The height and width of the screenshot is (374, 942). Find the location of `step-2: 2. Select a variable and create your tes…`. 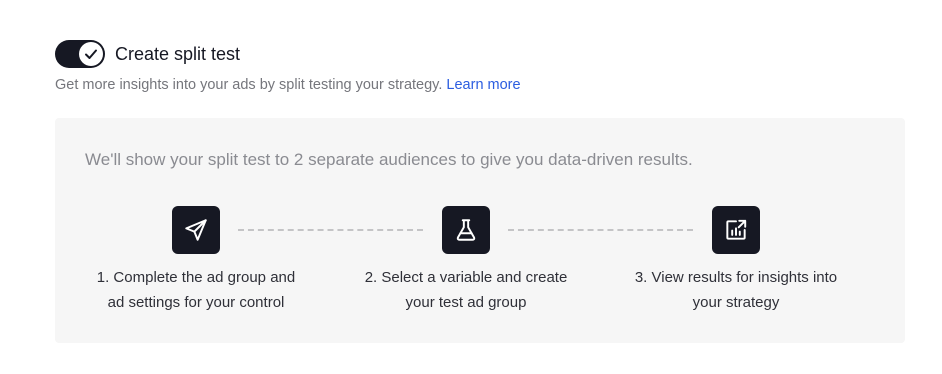

step-2: 2. Select a variable and create your tes… is located at coordinates (466, 260).